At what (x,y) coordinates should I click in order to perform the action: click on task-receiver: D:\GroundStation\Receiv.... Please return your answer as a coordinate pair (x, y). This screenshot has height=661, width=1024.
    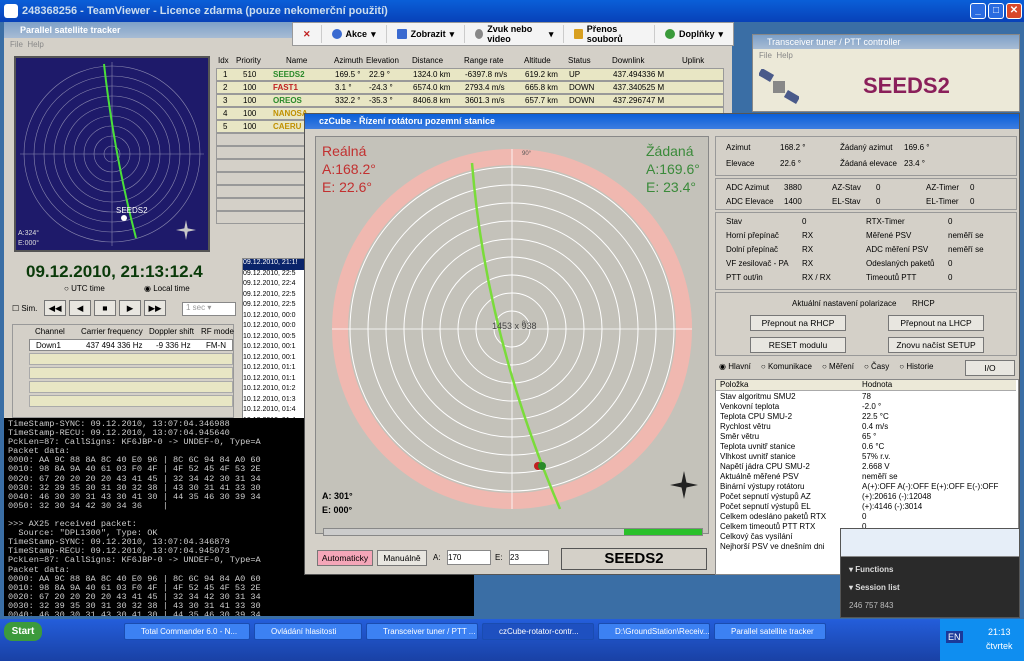
    Looking at the image, I should click on (654, 631).